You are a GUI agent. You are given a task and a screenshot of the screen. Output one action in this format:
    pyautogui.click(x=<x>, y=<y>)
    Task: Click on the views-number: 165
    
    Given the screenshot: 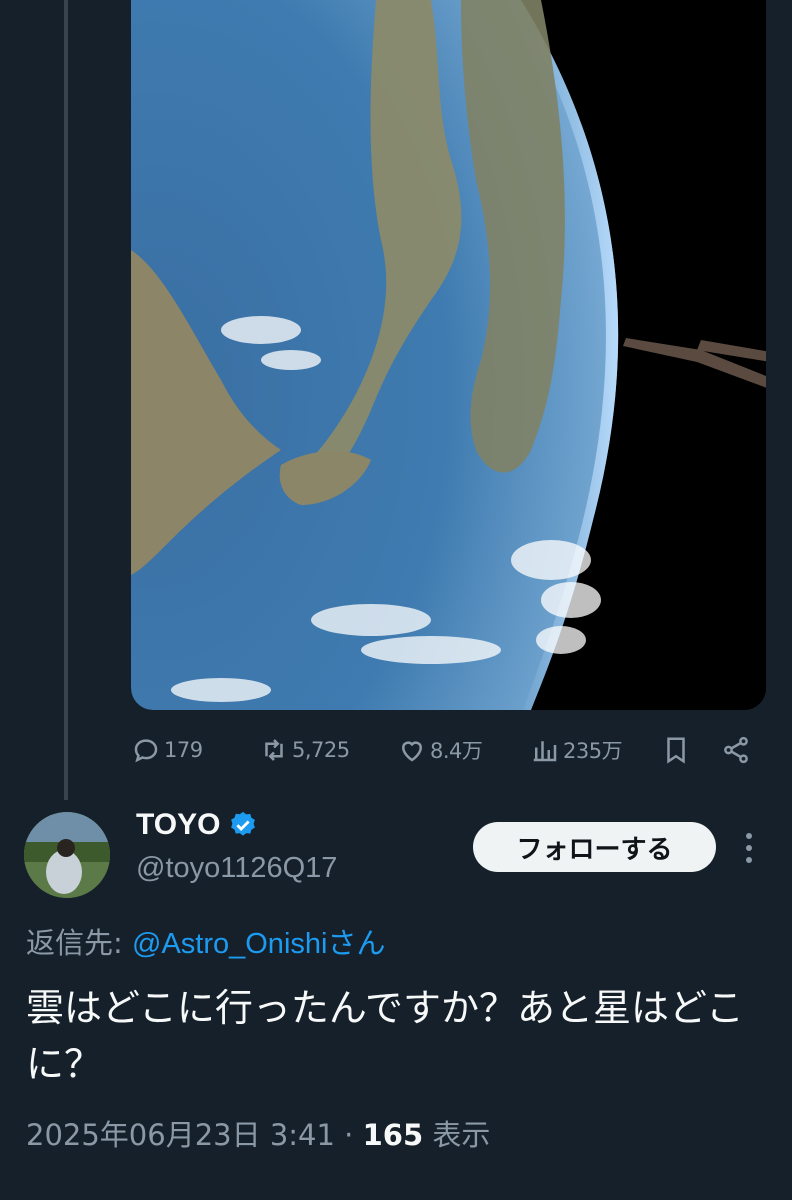 What is the action you would take?
    pyautogui.click(x=393, y=1135)
    